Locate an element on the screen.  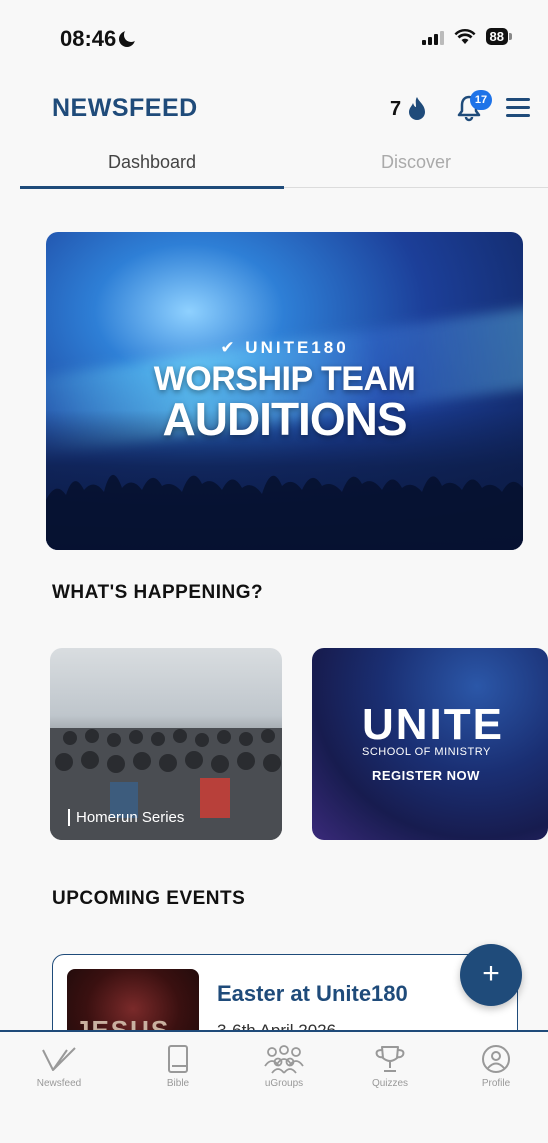
nav-newsfeed: Newsfeed is located at coordinates (59, 1066).